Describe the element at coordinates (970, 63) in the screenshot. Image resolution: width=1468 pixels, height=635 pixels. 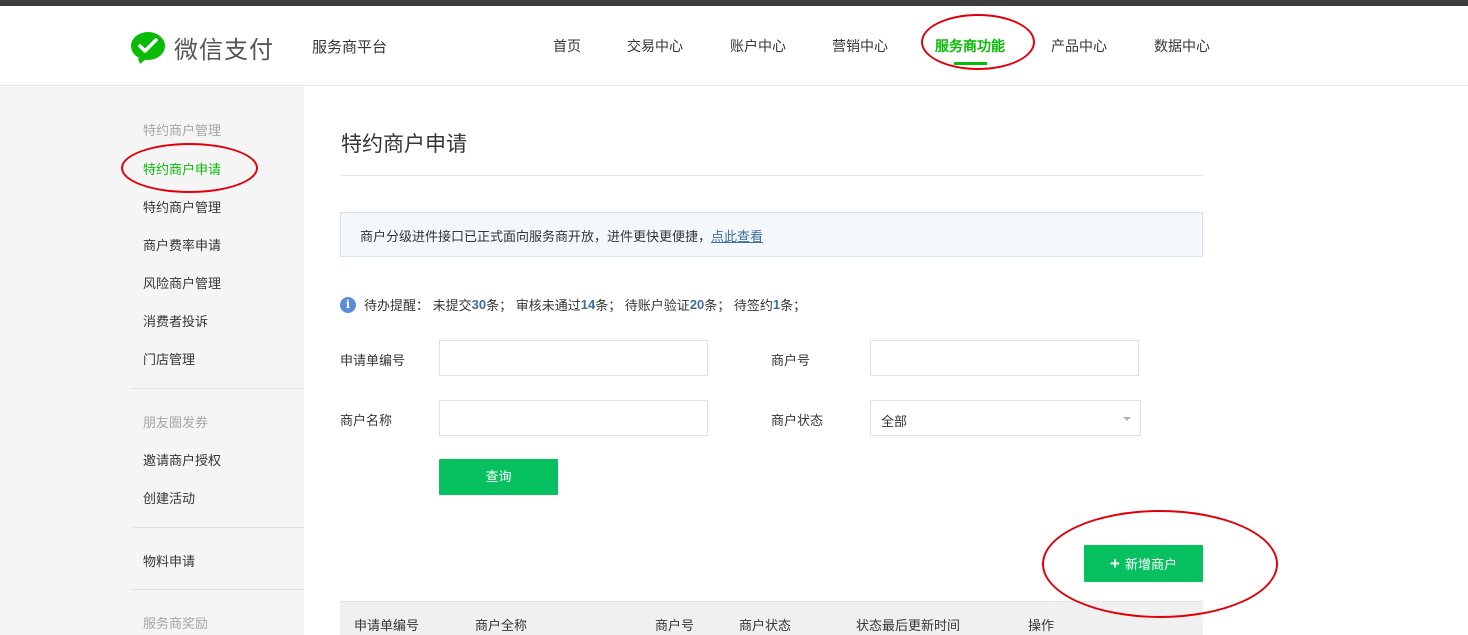
I see `nav-active-indicator` at that location.